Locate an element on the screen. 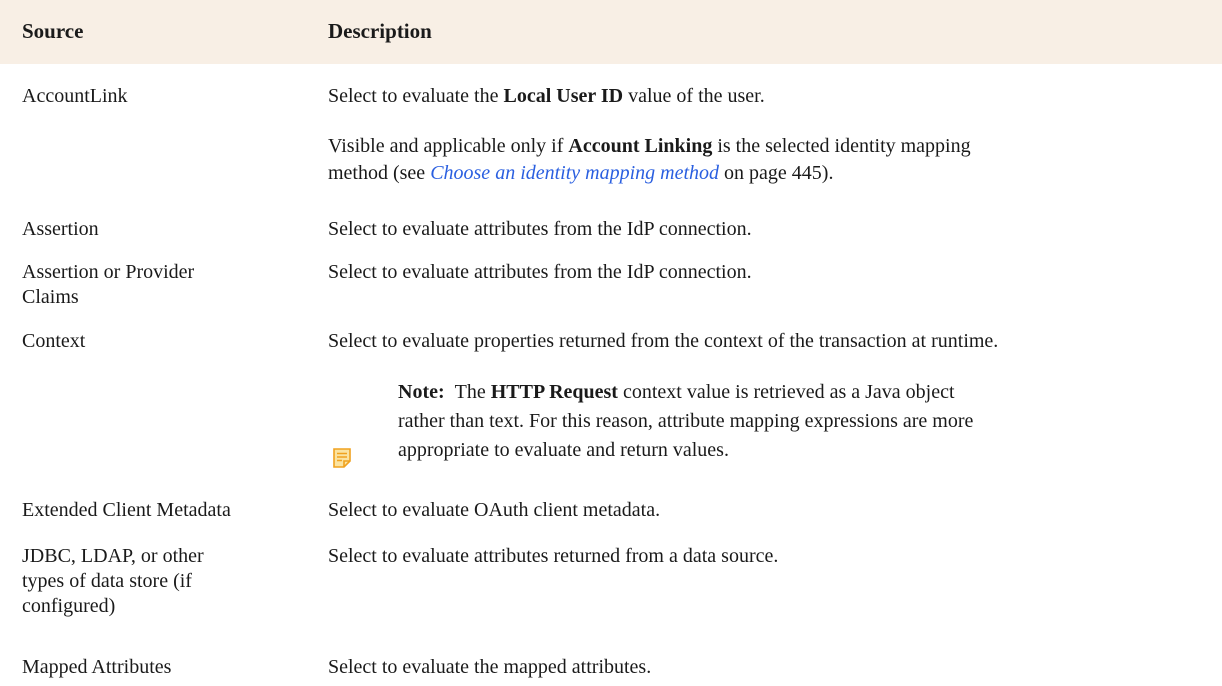  row-source-assertion: Assertion is located at coordinates (60, 229).